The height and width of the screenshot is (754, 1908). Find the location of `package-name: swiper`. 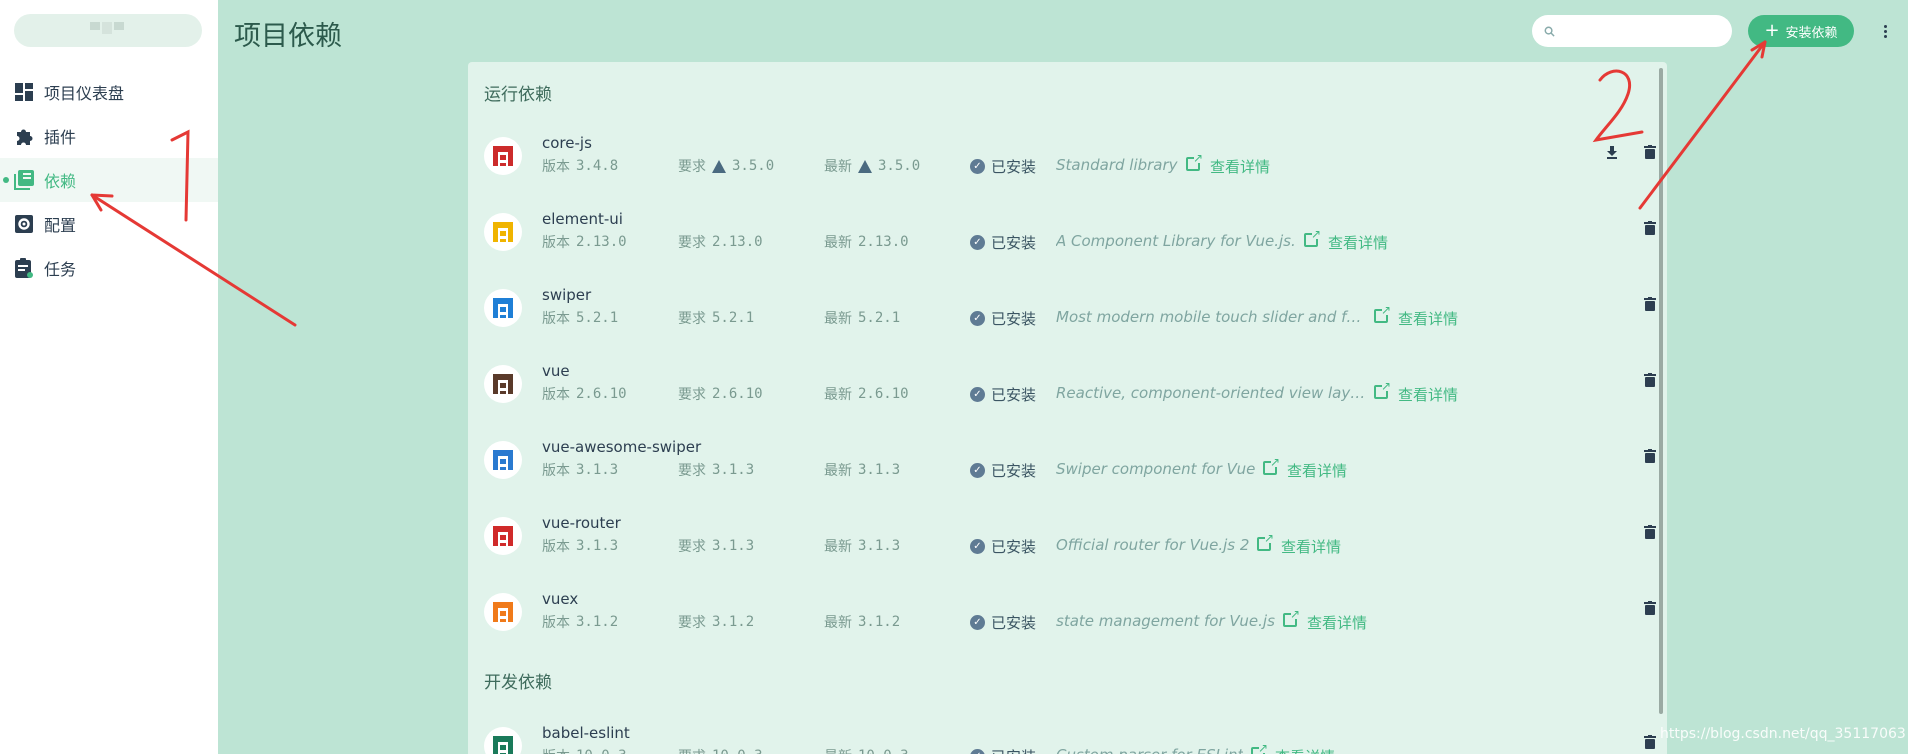

package-name: swiper is located at coordinates (567, 295).